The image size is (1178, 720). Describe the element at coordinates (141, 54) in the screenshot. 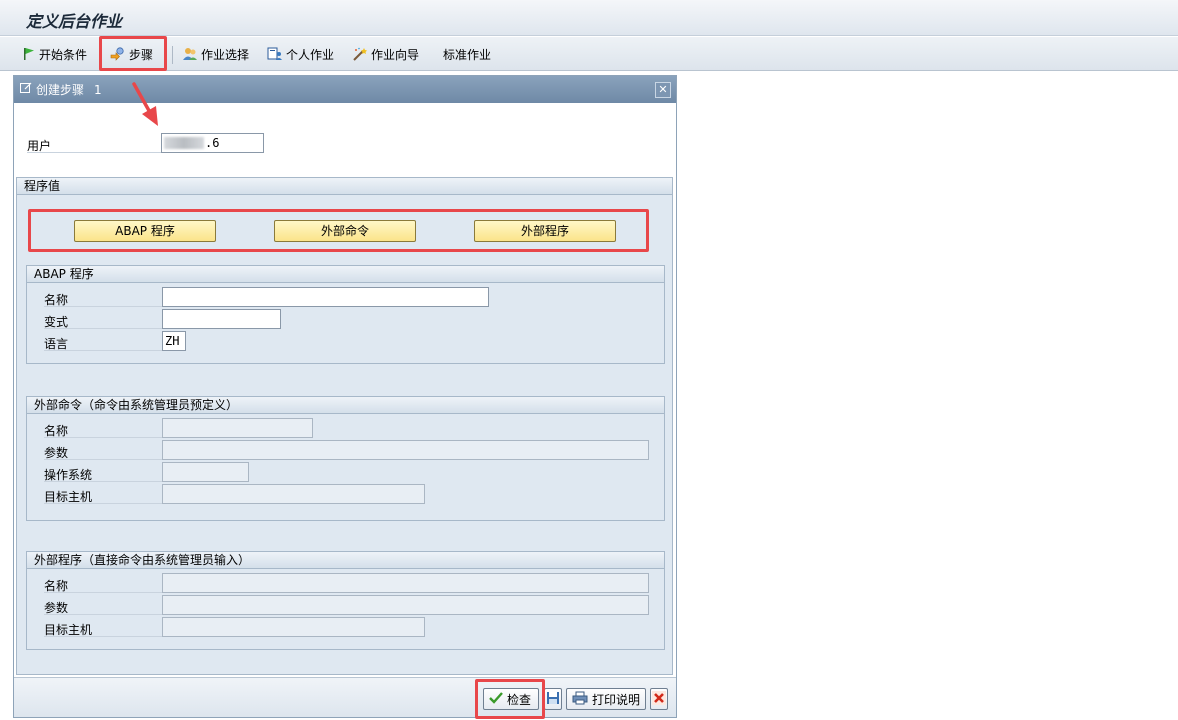

I see `steps-label: 步骤` at that location.